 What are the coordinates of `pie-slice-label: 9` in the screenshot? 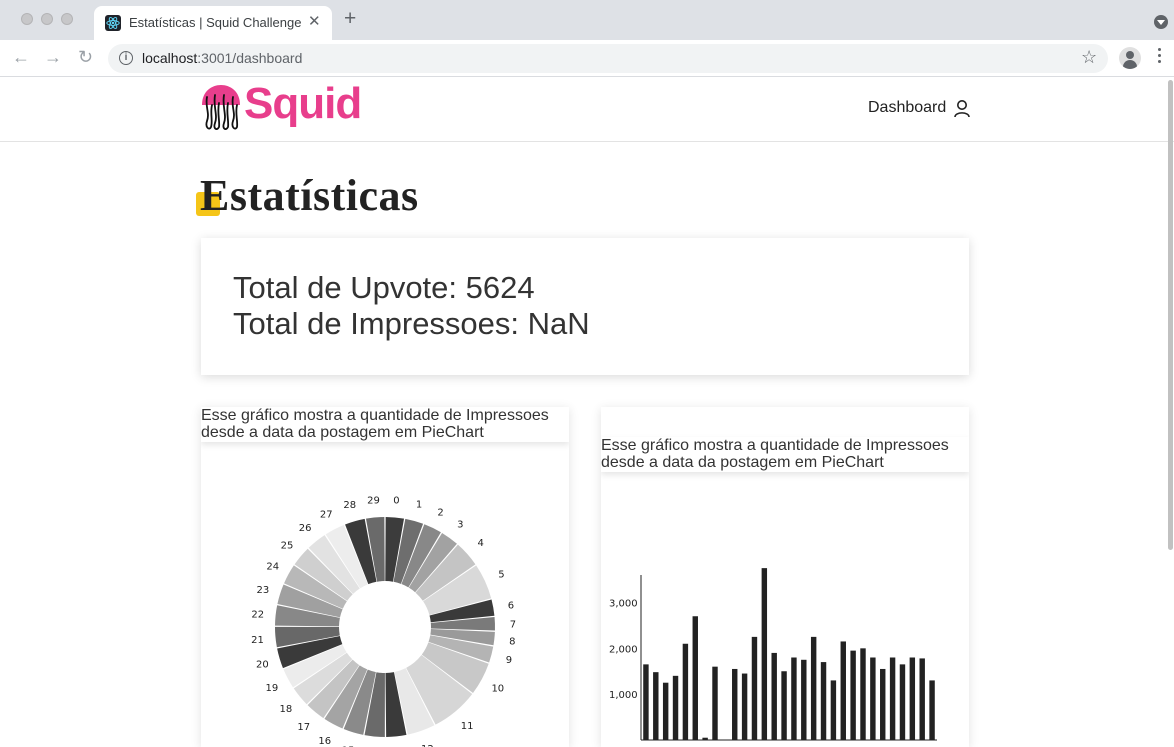 It's located at (509, 660).